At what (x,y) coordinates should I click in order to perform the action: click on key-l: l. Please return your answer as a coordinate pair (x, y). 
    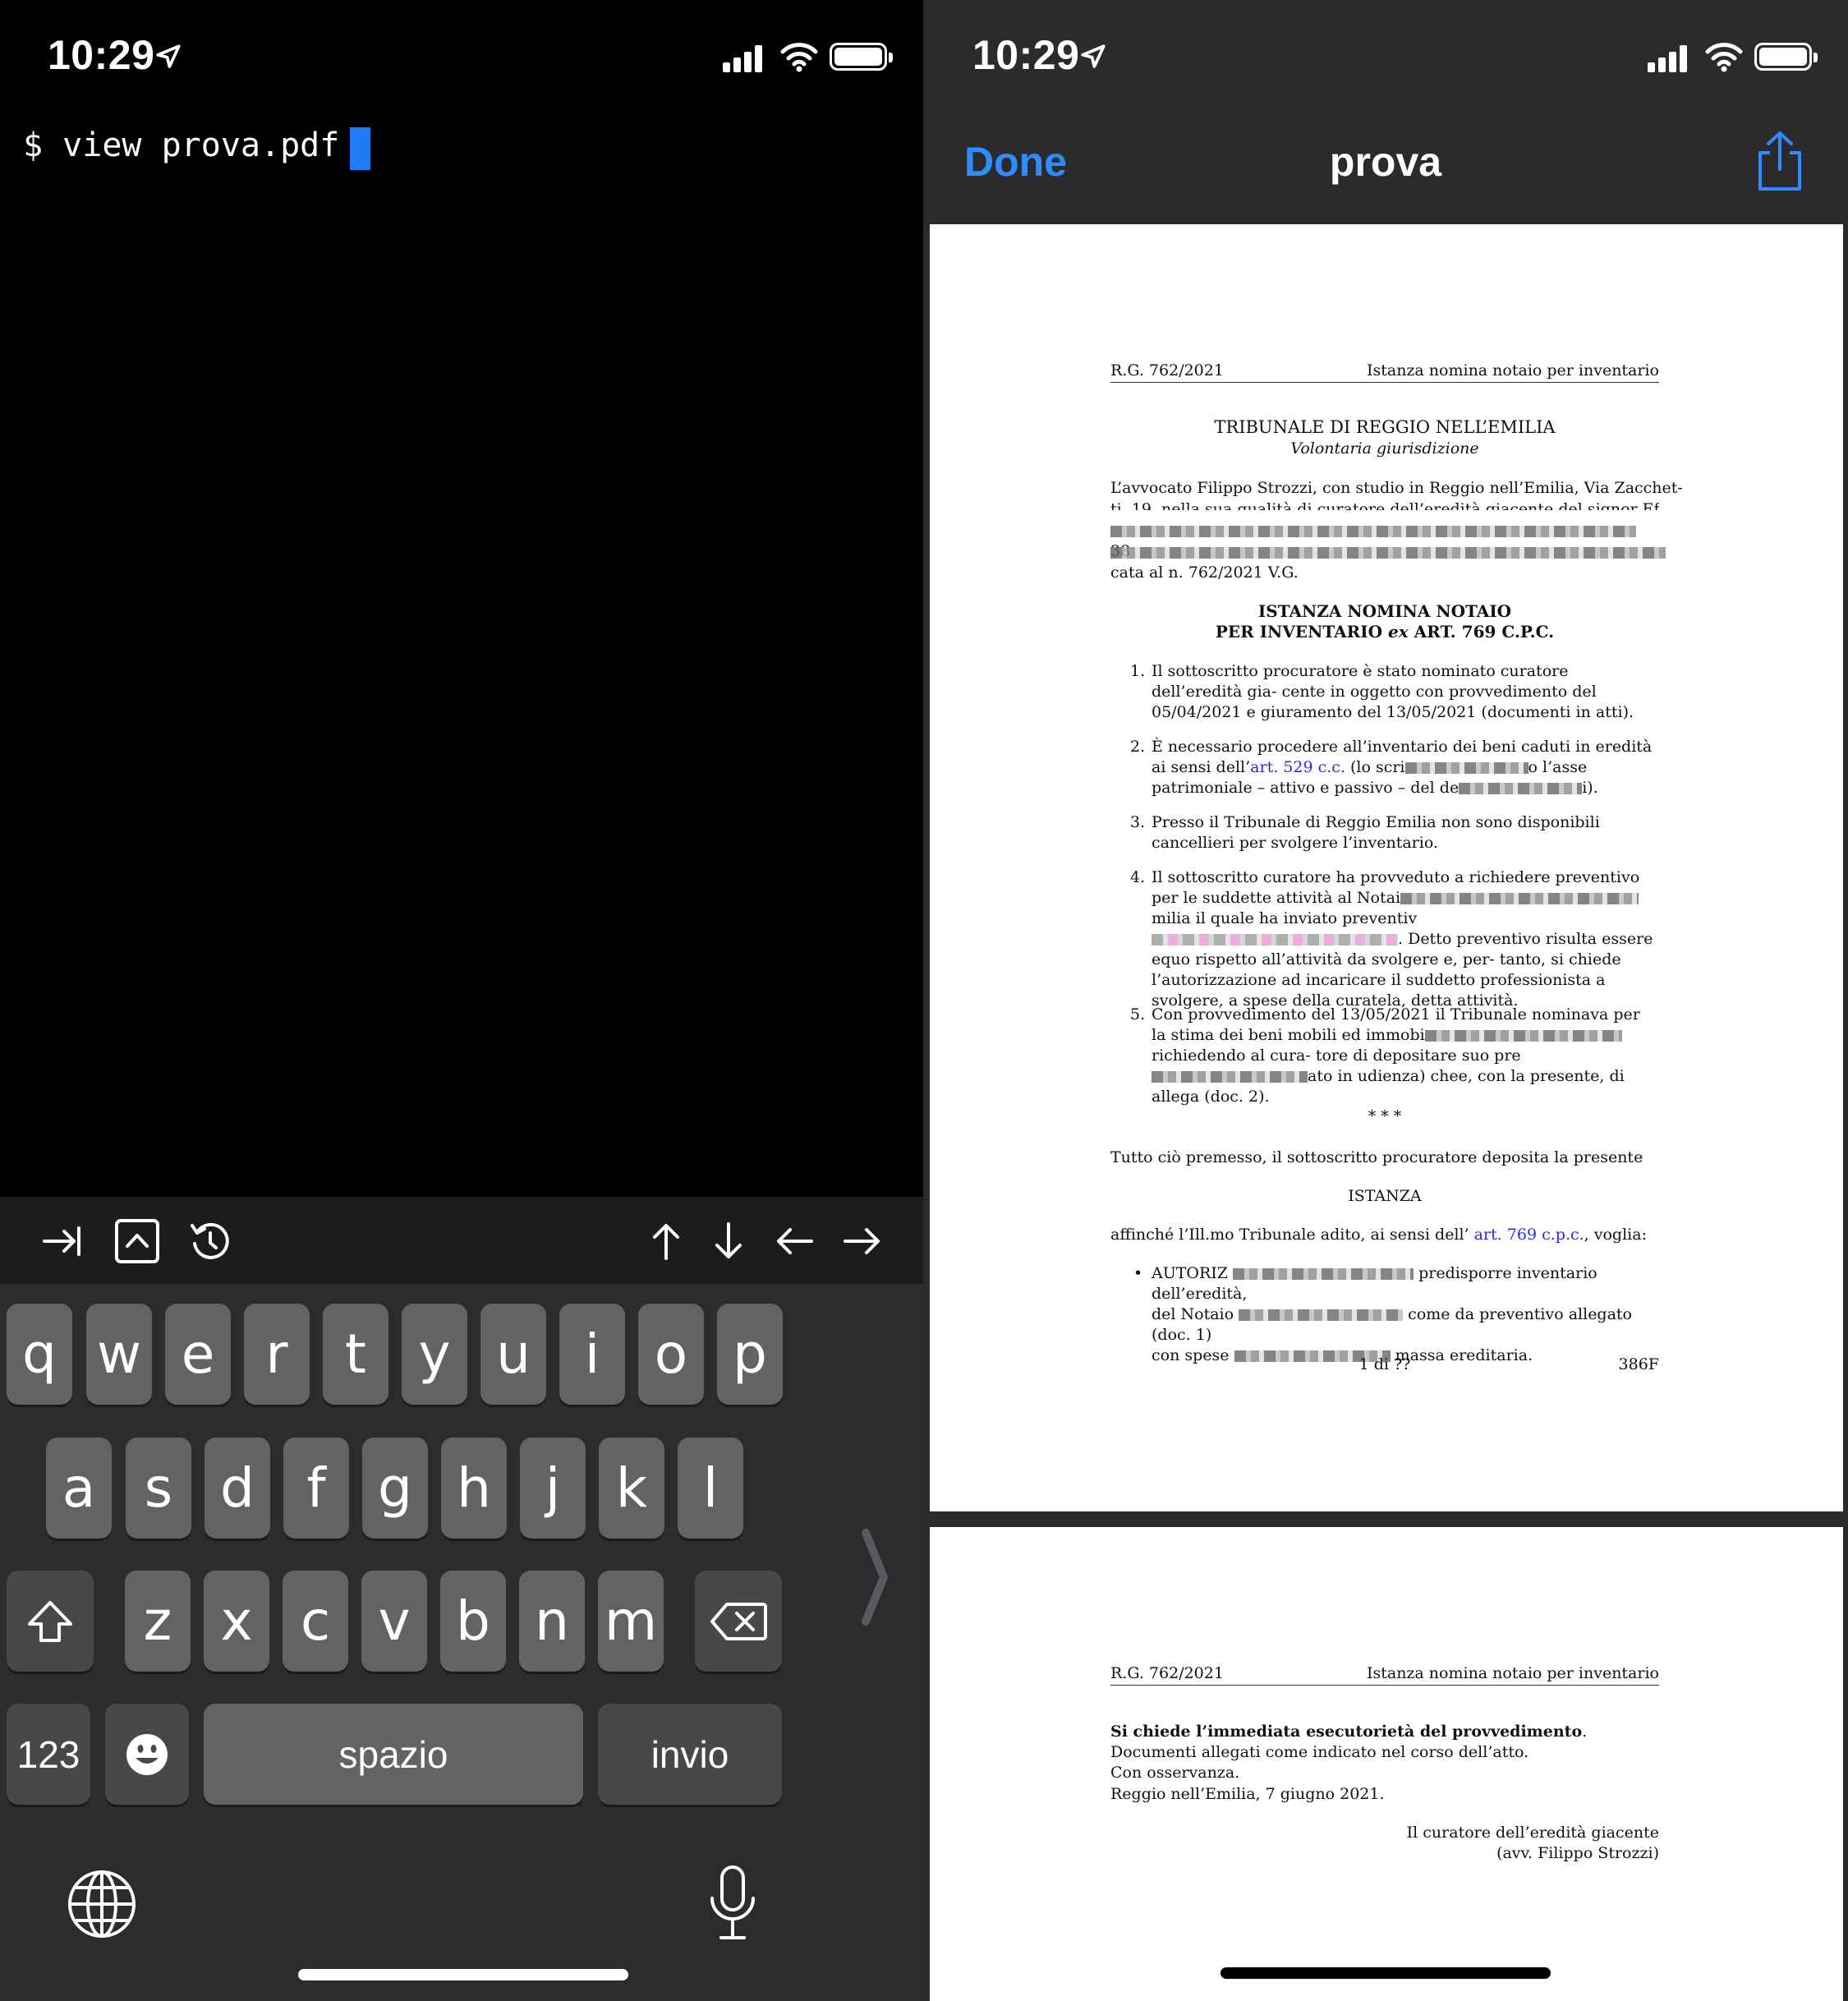
    Looking at the image, I should click on (710, 1488).